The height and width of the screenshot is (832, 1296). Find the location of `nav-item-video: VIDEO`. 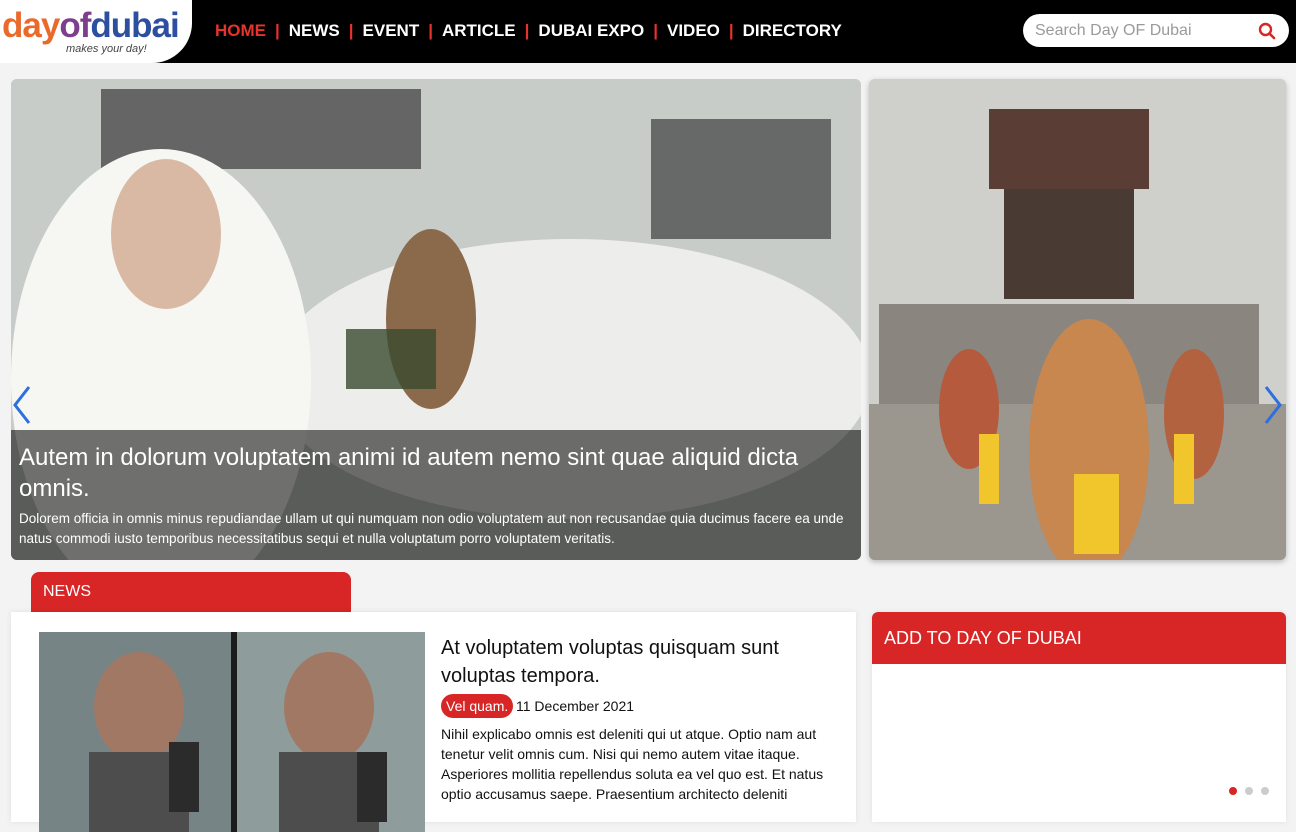

nav-item-video: VIDEO is located at coordinates (693, 31).